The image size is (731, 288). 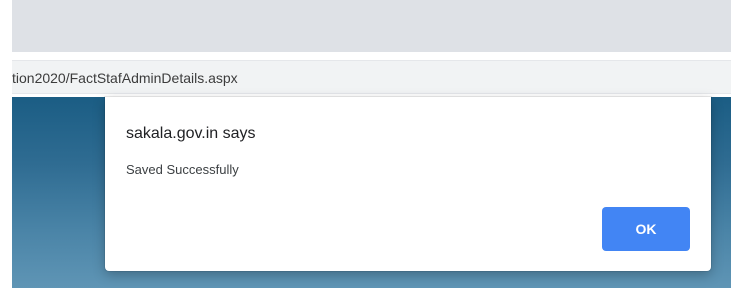 I want to click on dialog-title: sakala.gov.in says, so click(x=191, y=133).